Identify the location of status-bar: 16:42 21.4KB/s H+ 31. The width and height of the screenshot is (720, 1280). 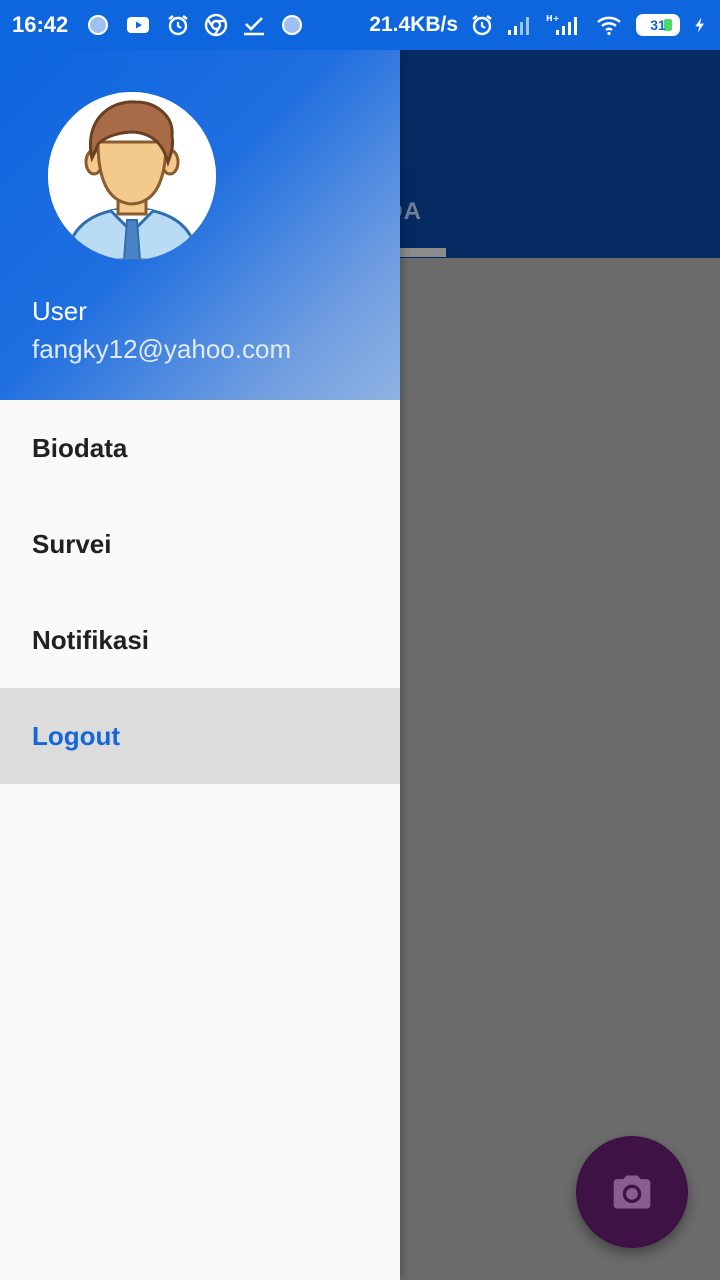
(360, 25).